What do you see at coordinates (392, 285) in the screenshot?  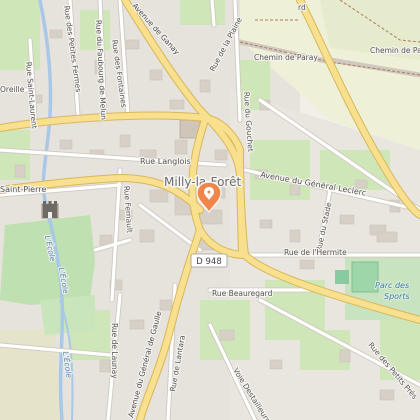 I see `park-label: Parc des` at bounding box center [392, 285].